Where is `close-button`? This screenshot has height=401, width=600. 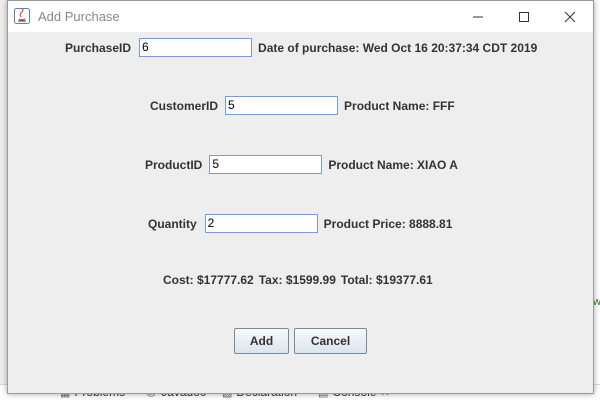 close-button is located at coordinates (570, 16).